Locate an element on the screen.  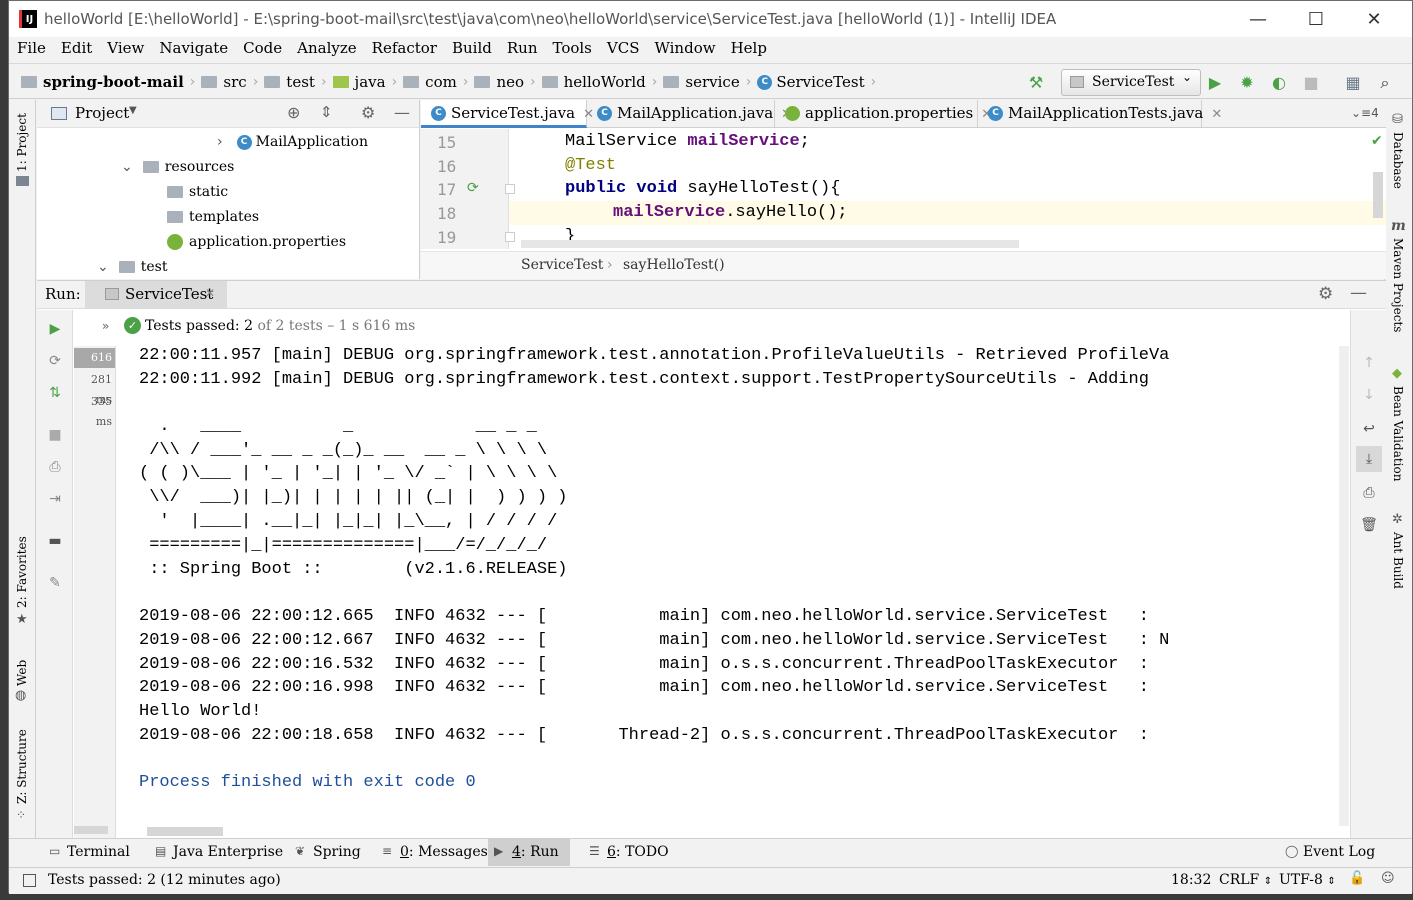
line-separator-select: CRLF ⇕ is located at coordinates (1245, 880).